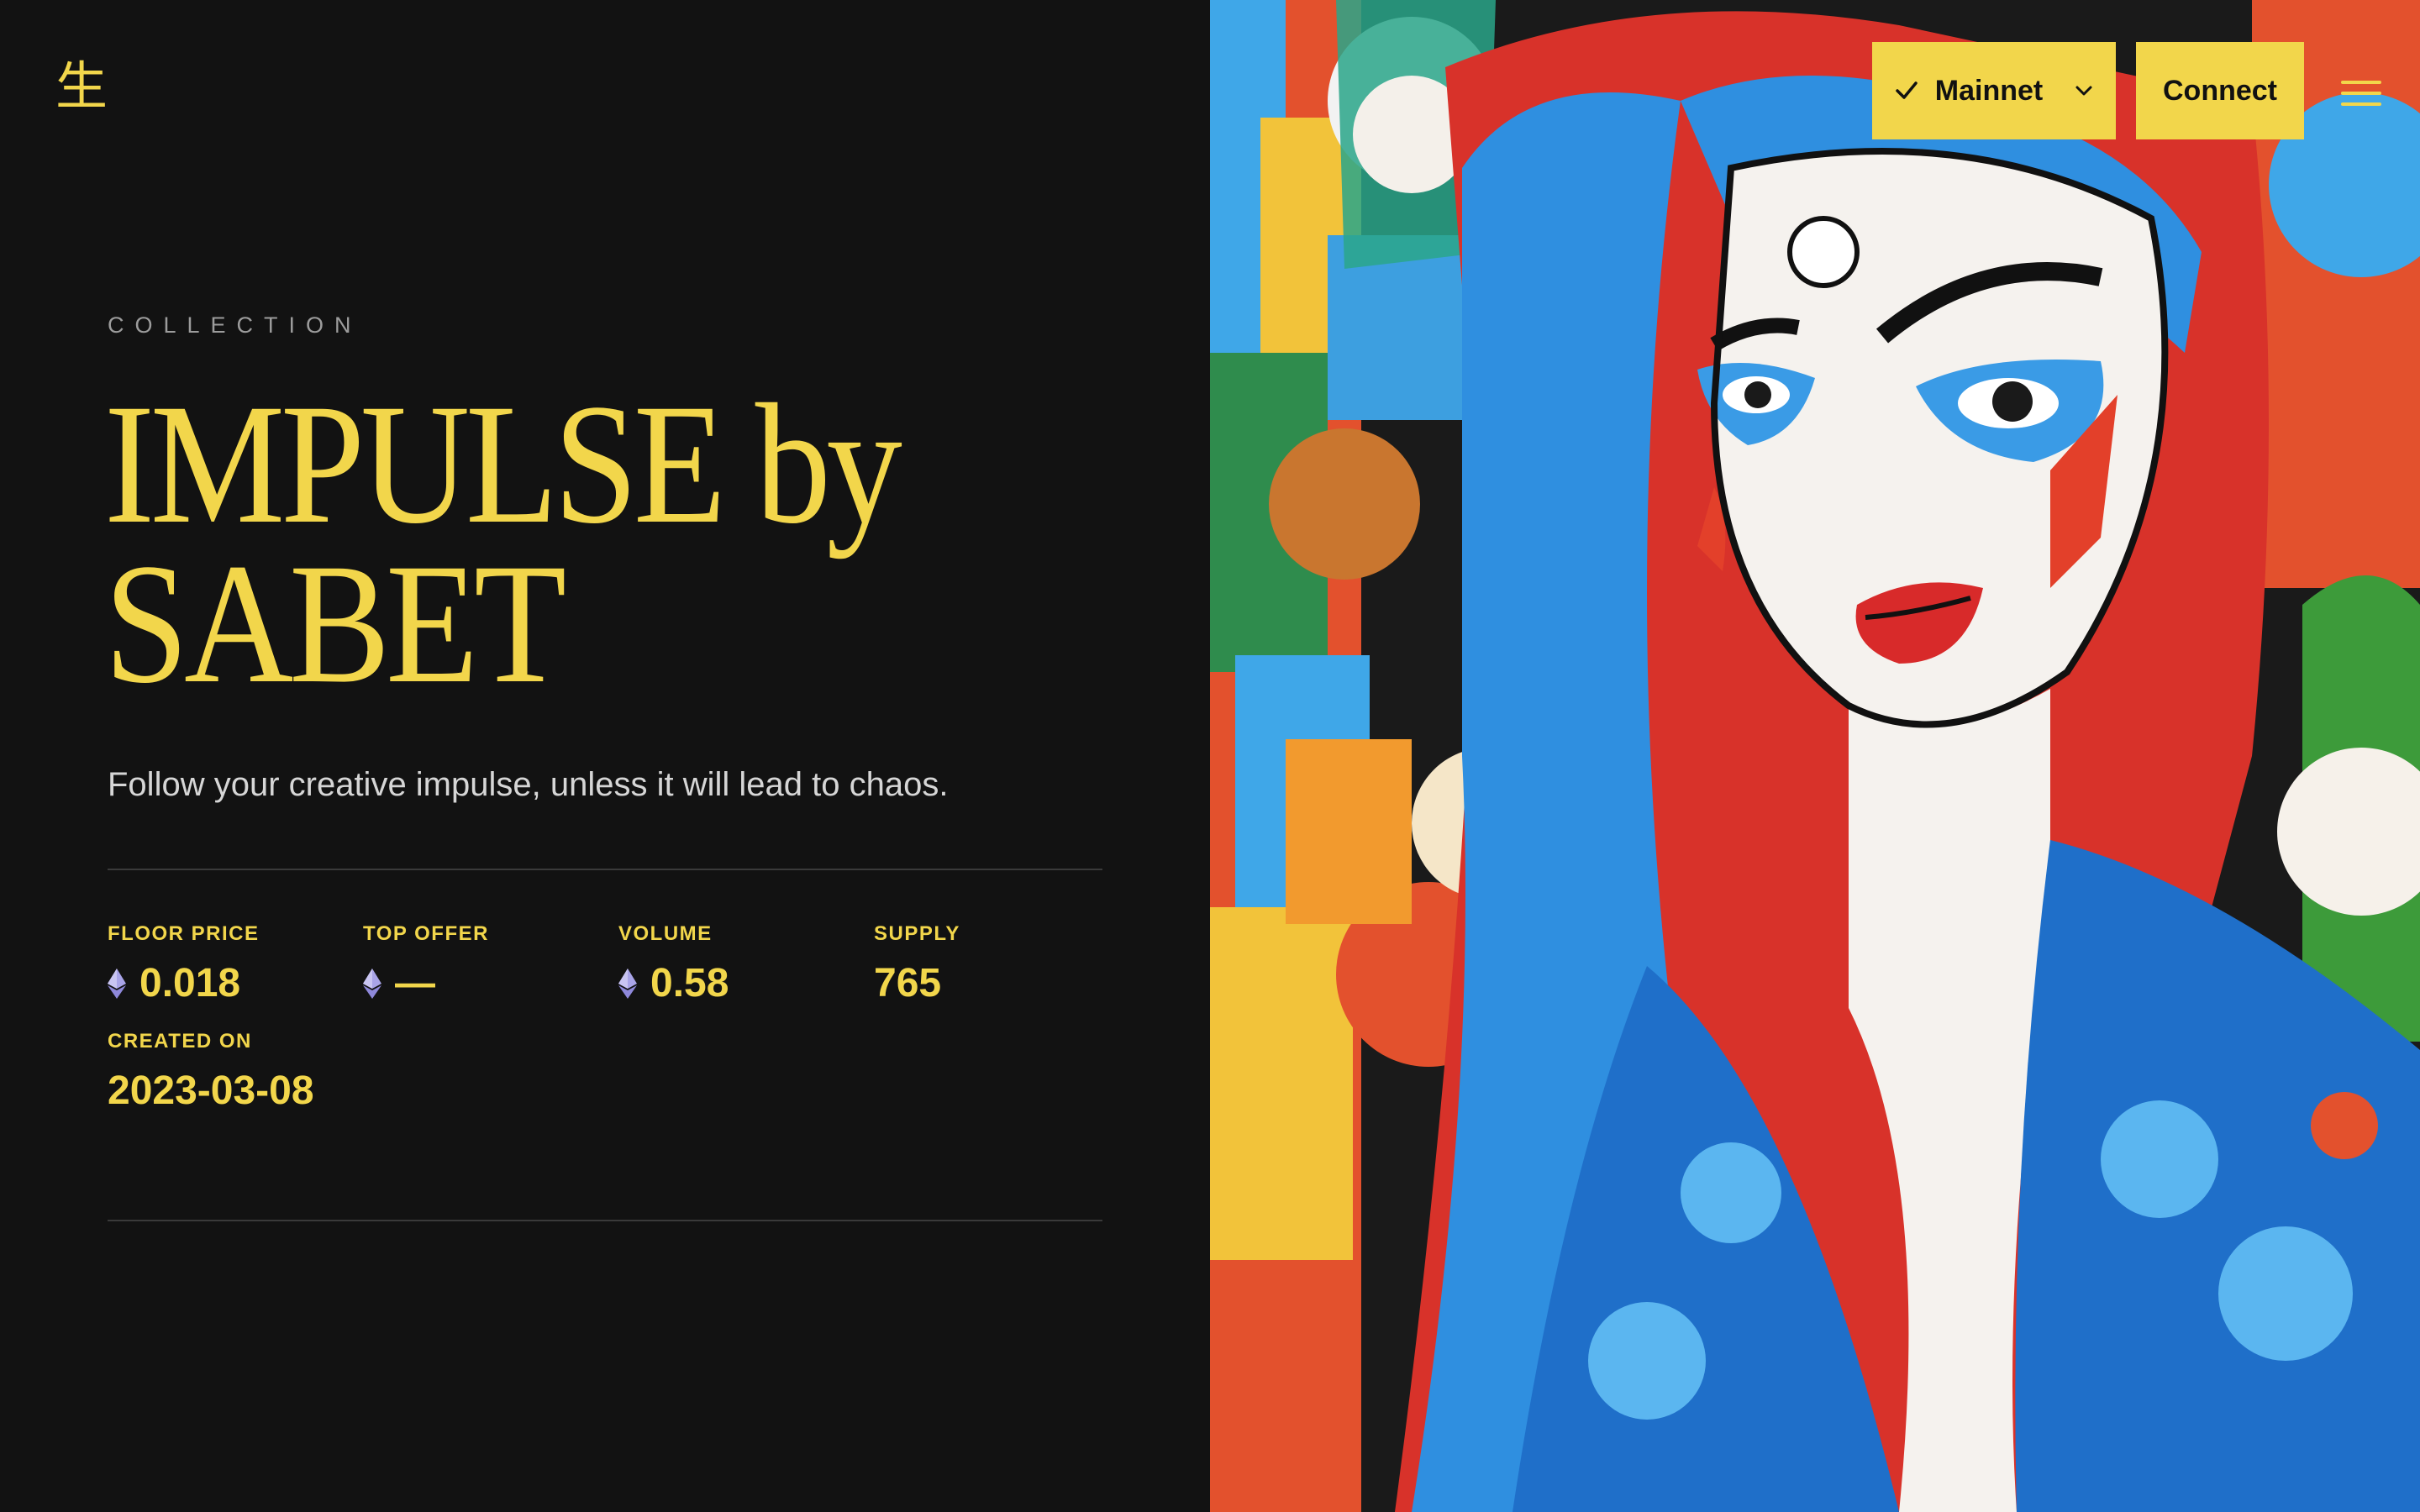 Image resolution: width=2420 pixels, height=1512 pixels. Describe the element at coordinates (211, 1090) in the screenshot. I see `created-on-value: 2023-03-08` at that location.